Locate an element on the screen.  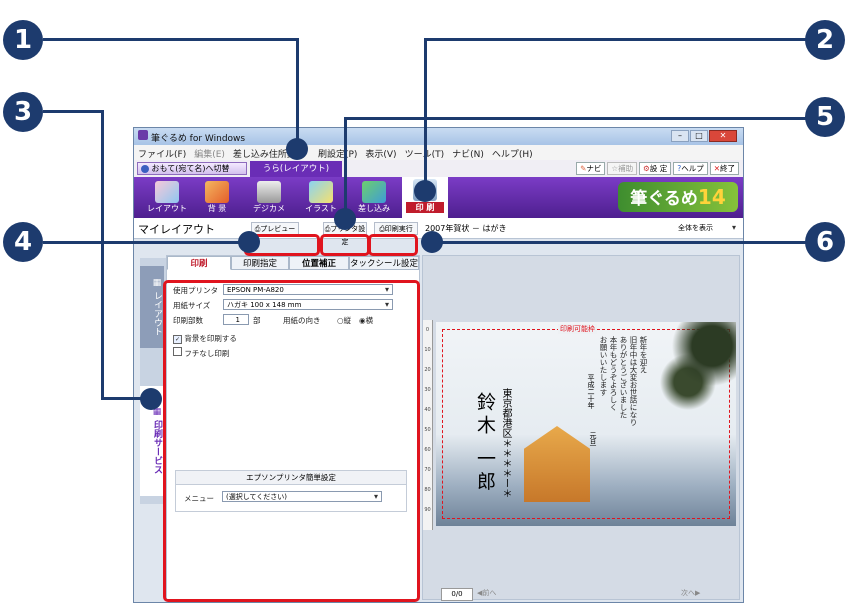
tab-back-layout: うら(レイアウト) is located at coordinates (296, 169).